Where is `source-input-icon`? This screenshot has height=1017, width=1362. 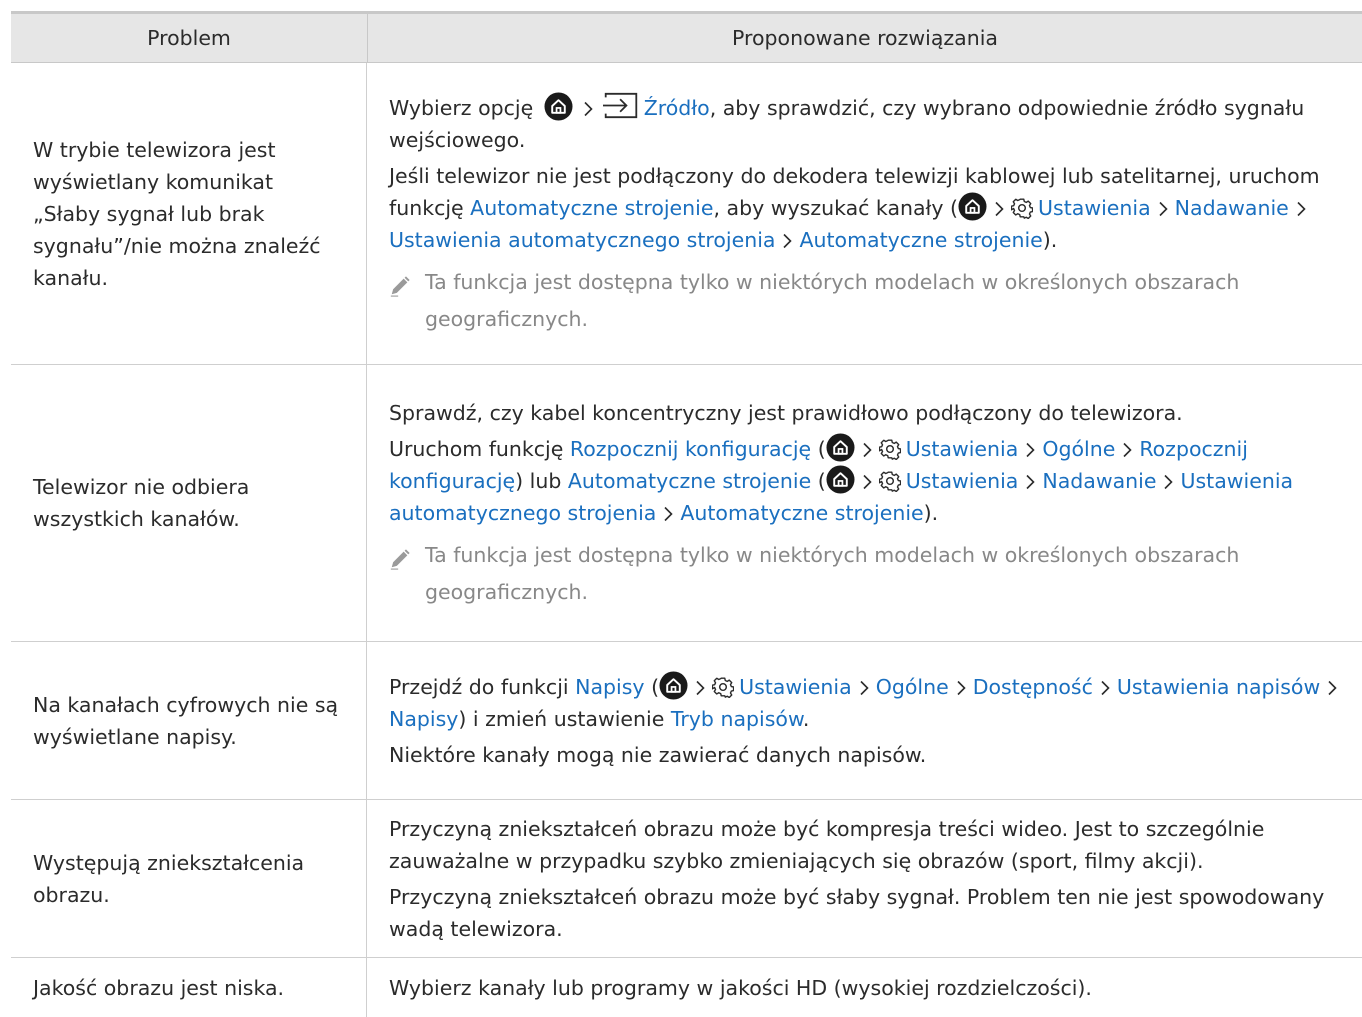
source-input-icon is located at coordinates (621, 105).